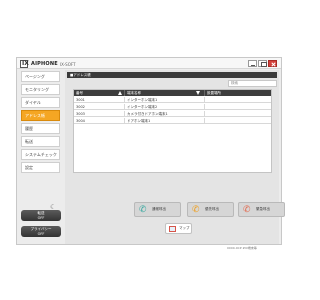 This screenshot has width=320, height=300. What do you see at coordinates (80, 121) in the screenshot?
I see `cell-number: 3004` at bounding box center [80, 121].